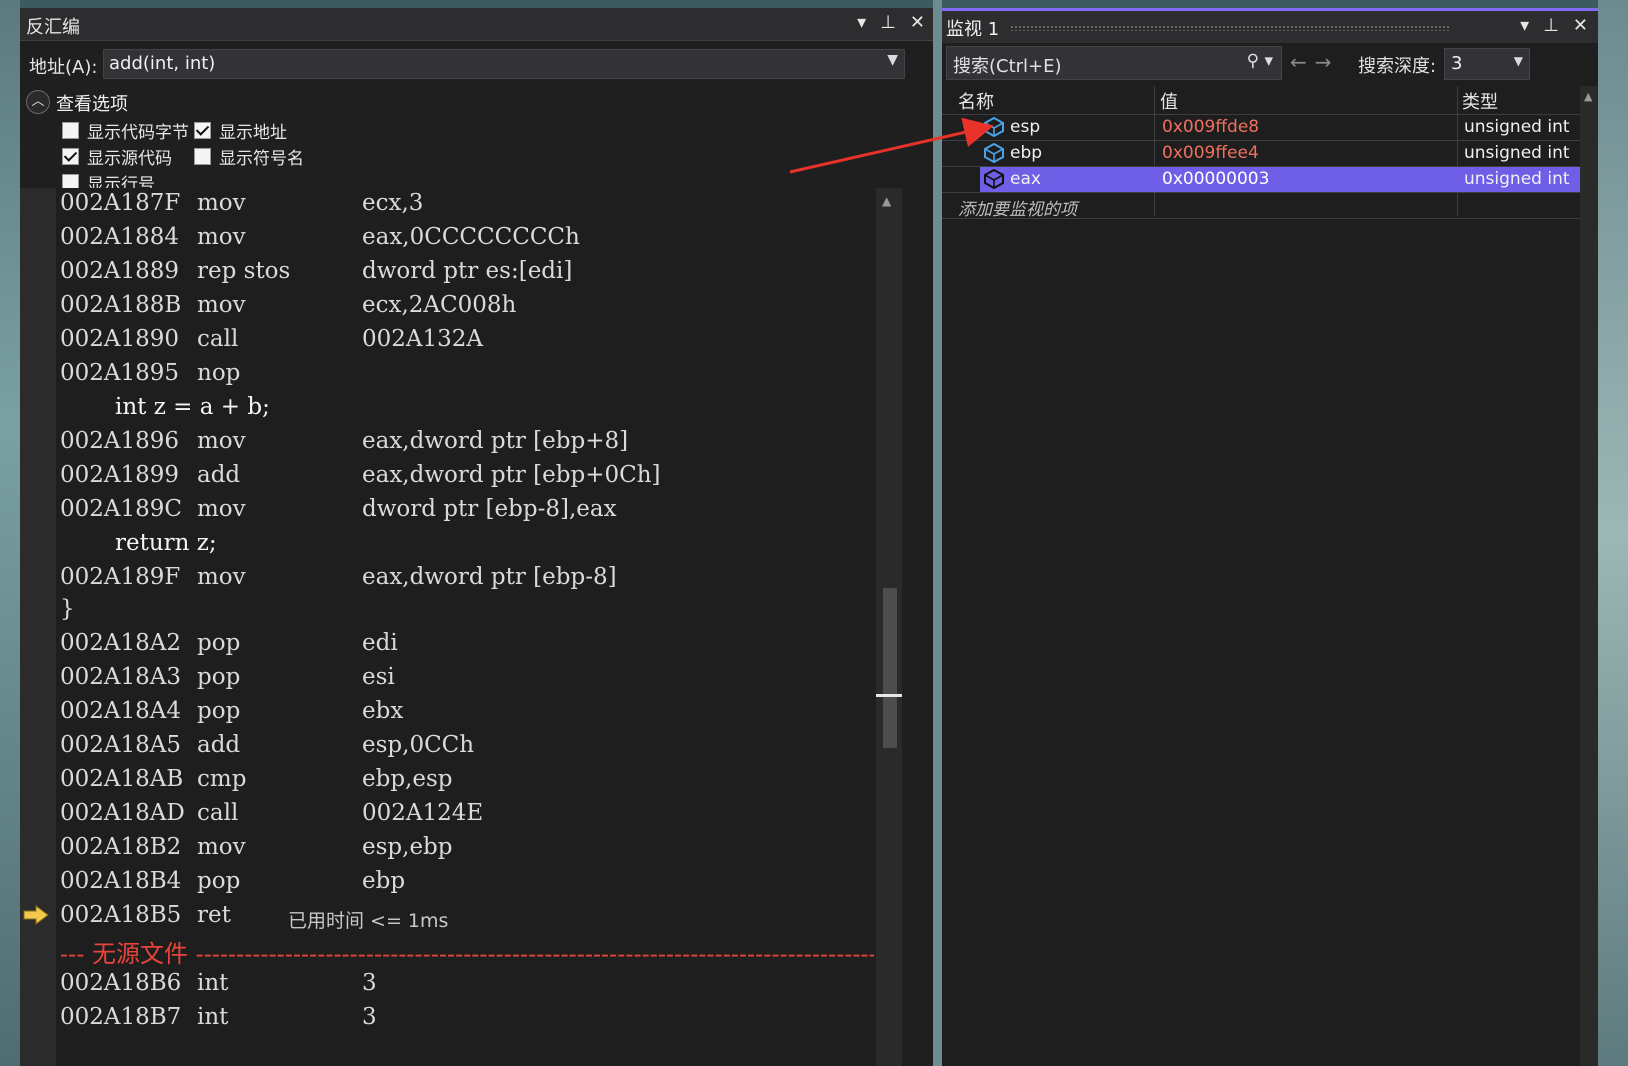 The width and height of the screenshot is (1628, 1066). What do you see at coordinates (253, 133) in the screenshot?
I see `option-label: 显示地址` at bounding box center [253, 133].